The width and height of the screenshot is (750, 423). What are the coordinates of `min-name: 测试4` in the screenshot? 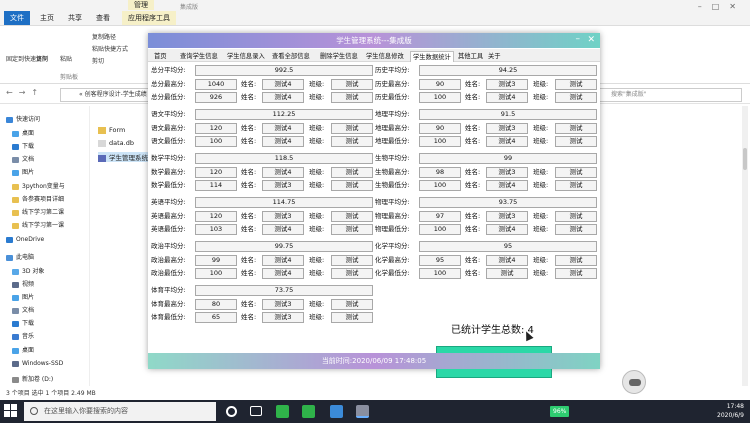 It's located at (283, 229).